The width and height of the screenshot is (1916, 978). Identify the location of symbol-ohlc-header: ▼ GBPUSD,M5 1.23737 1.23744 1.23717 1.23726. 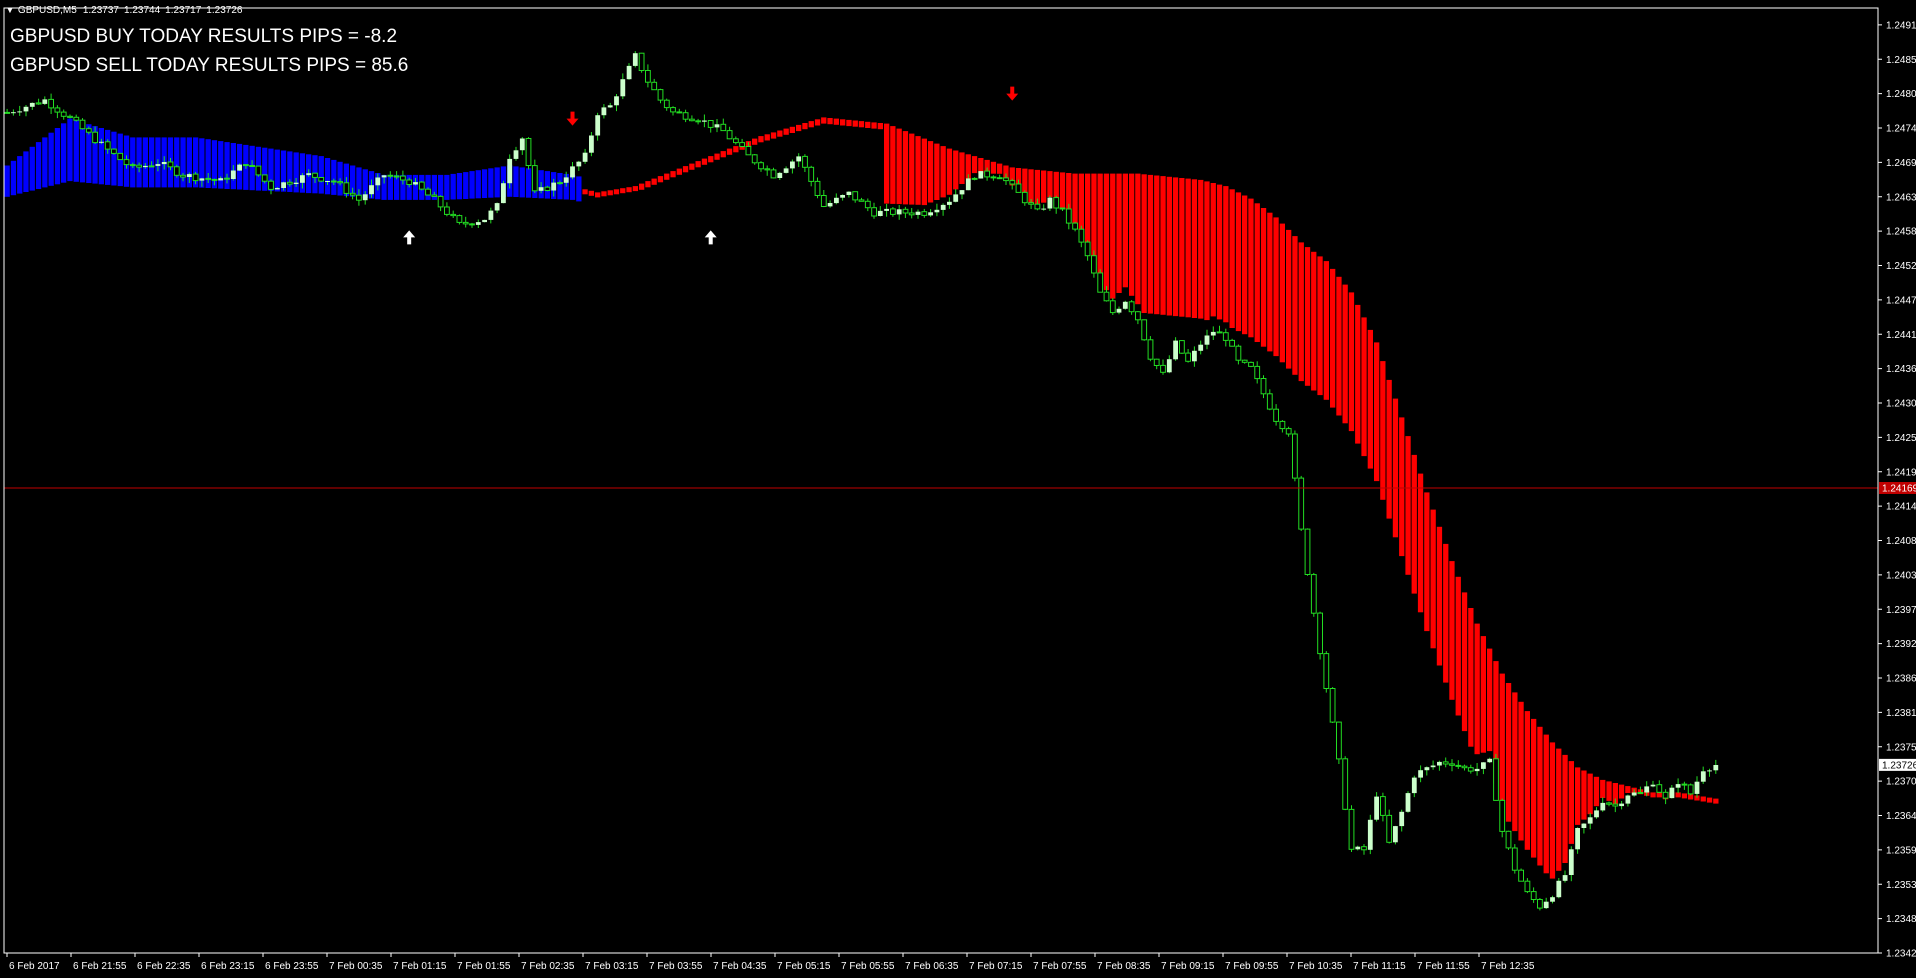
(126, 10).